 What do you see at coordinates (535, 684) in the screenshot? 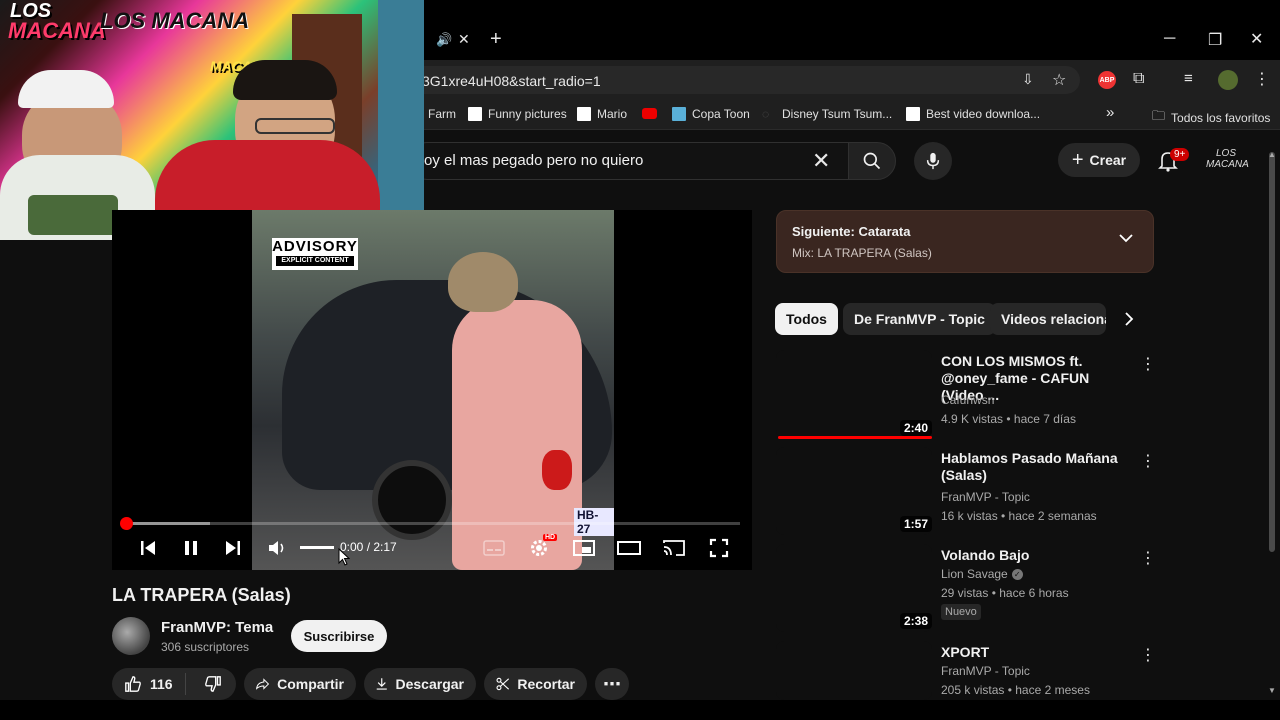
I see `clip-button: Recortar` at bounding box center [535, 684].